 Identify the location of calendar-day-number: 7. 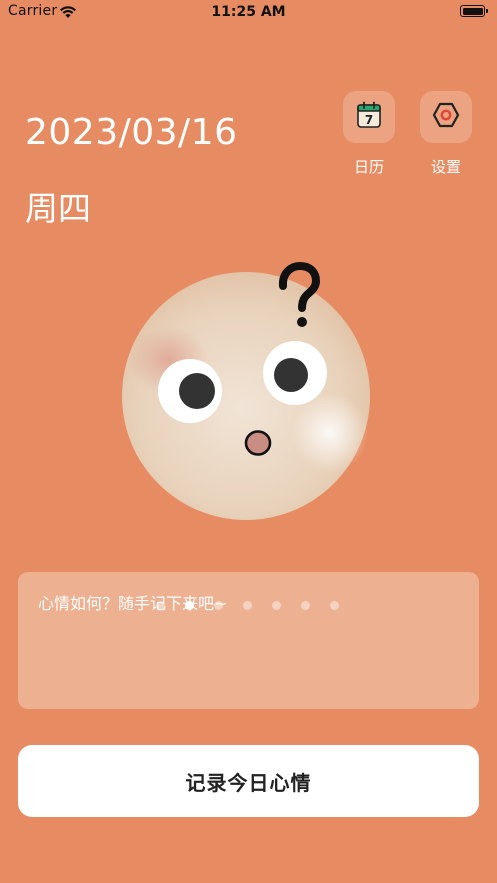
(369, 120).